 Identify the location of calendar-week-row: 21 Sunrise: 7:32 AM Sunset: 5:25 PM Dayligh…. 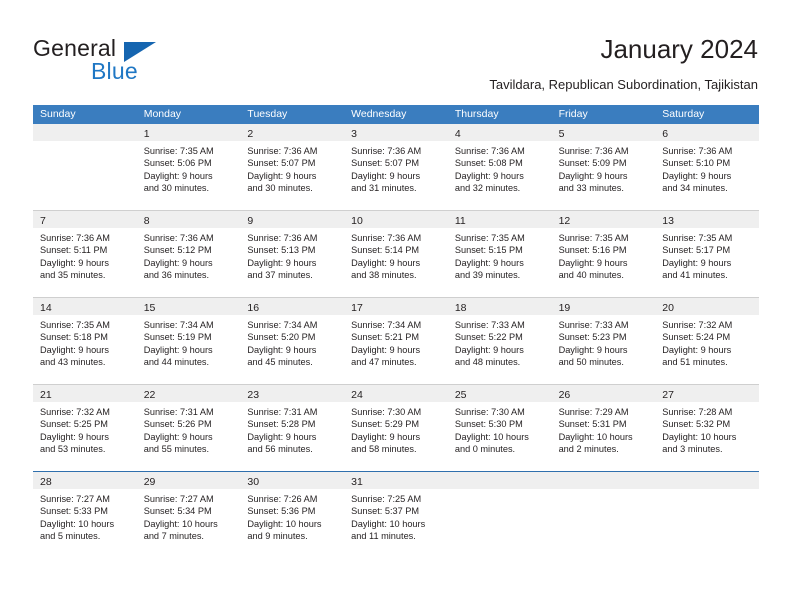
(396, 427).